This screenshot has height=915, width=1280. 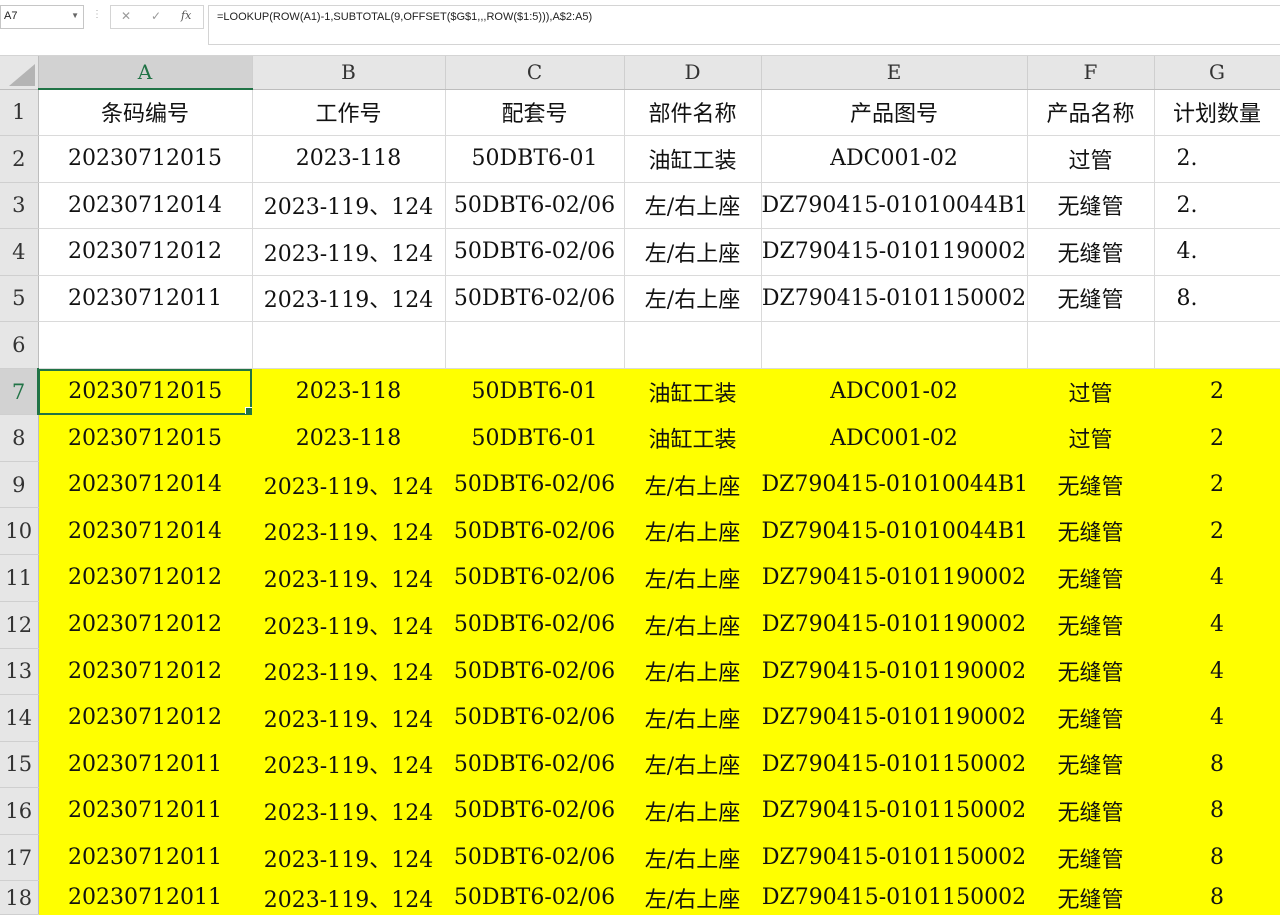 I want to click on cell-e7: ADC001-02, so click(x=894, y=392).